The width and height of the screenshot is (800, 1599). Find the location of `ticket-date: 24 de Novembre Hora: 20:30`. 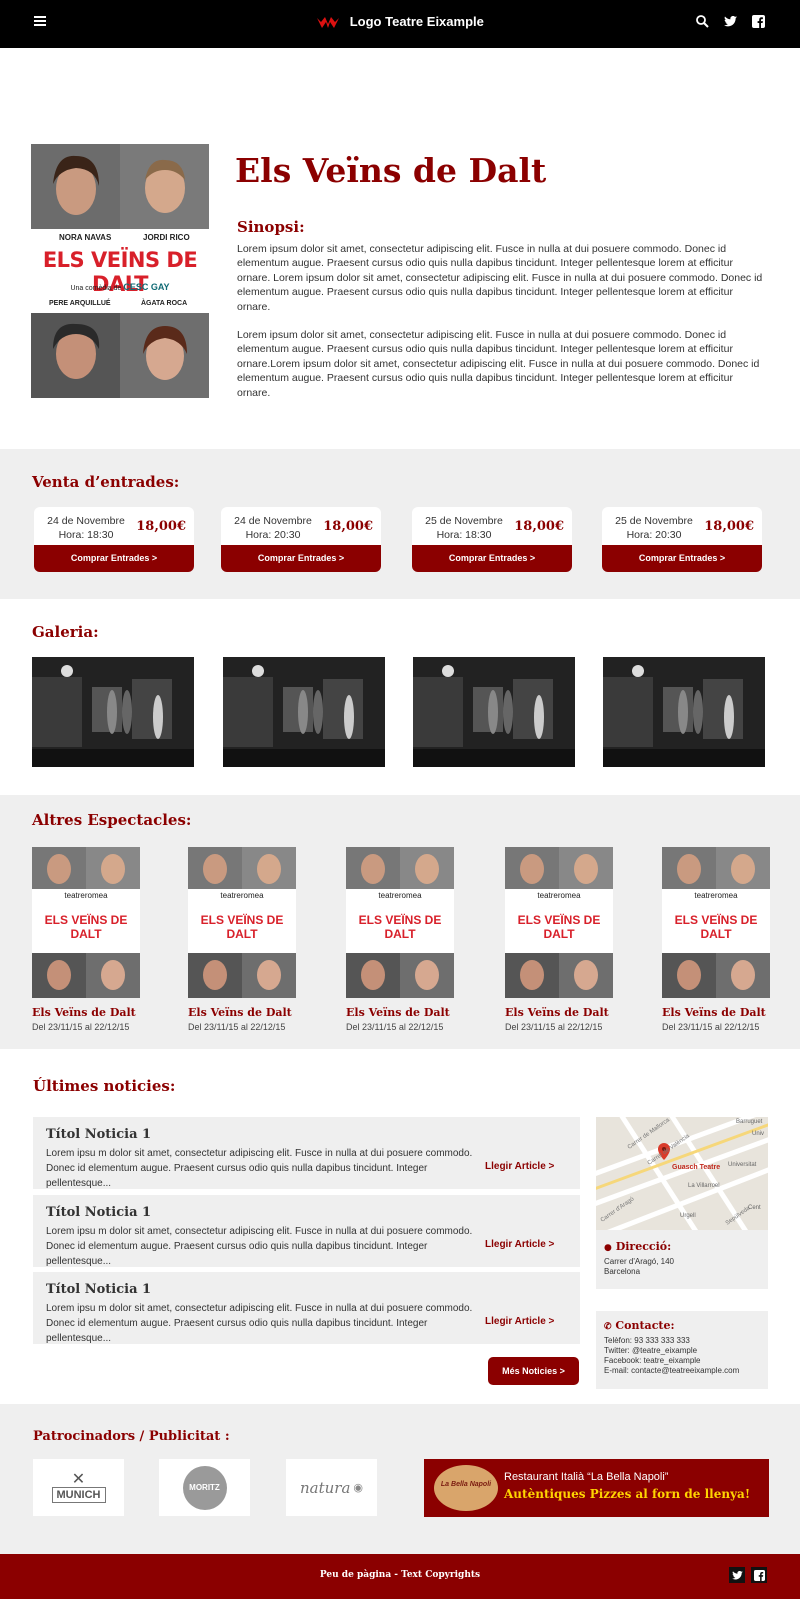

ticket-date: 24 de Novembre Hora: 20:30 is located at coordinates (273, 528).